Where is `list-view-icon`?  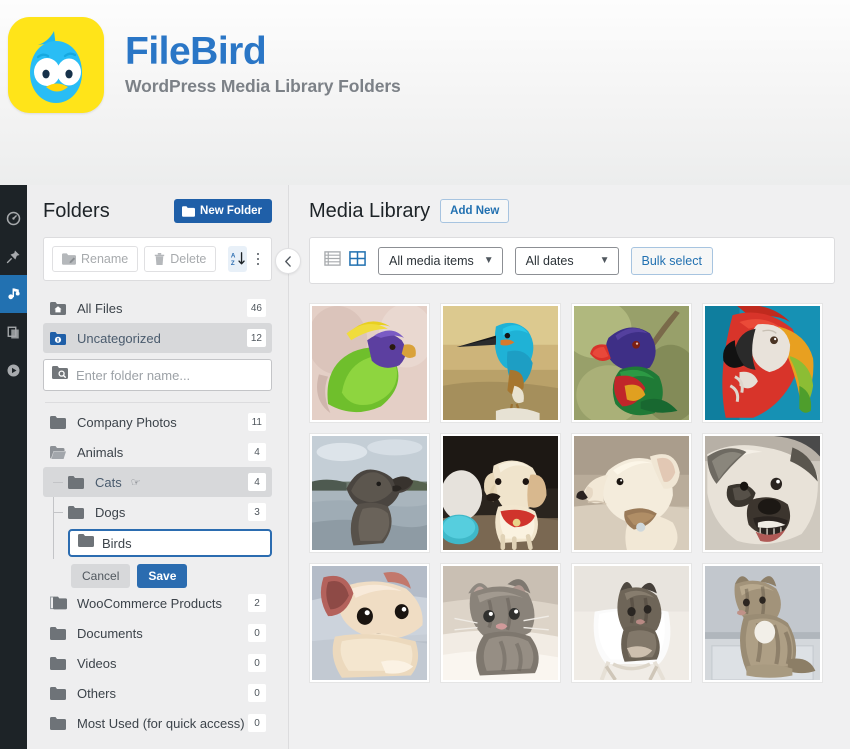 list-view-icon is located at coordinates (332, 261).